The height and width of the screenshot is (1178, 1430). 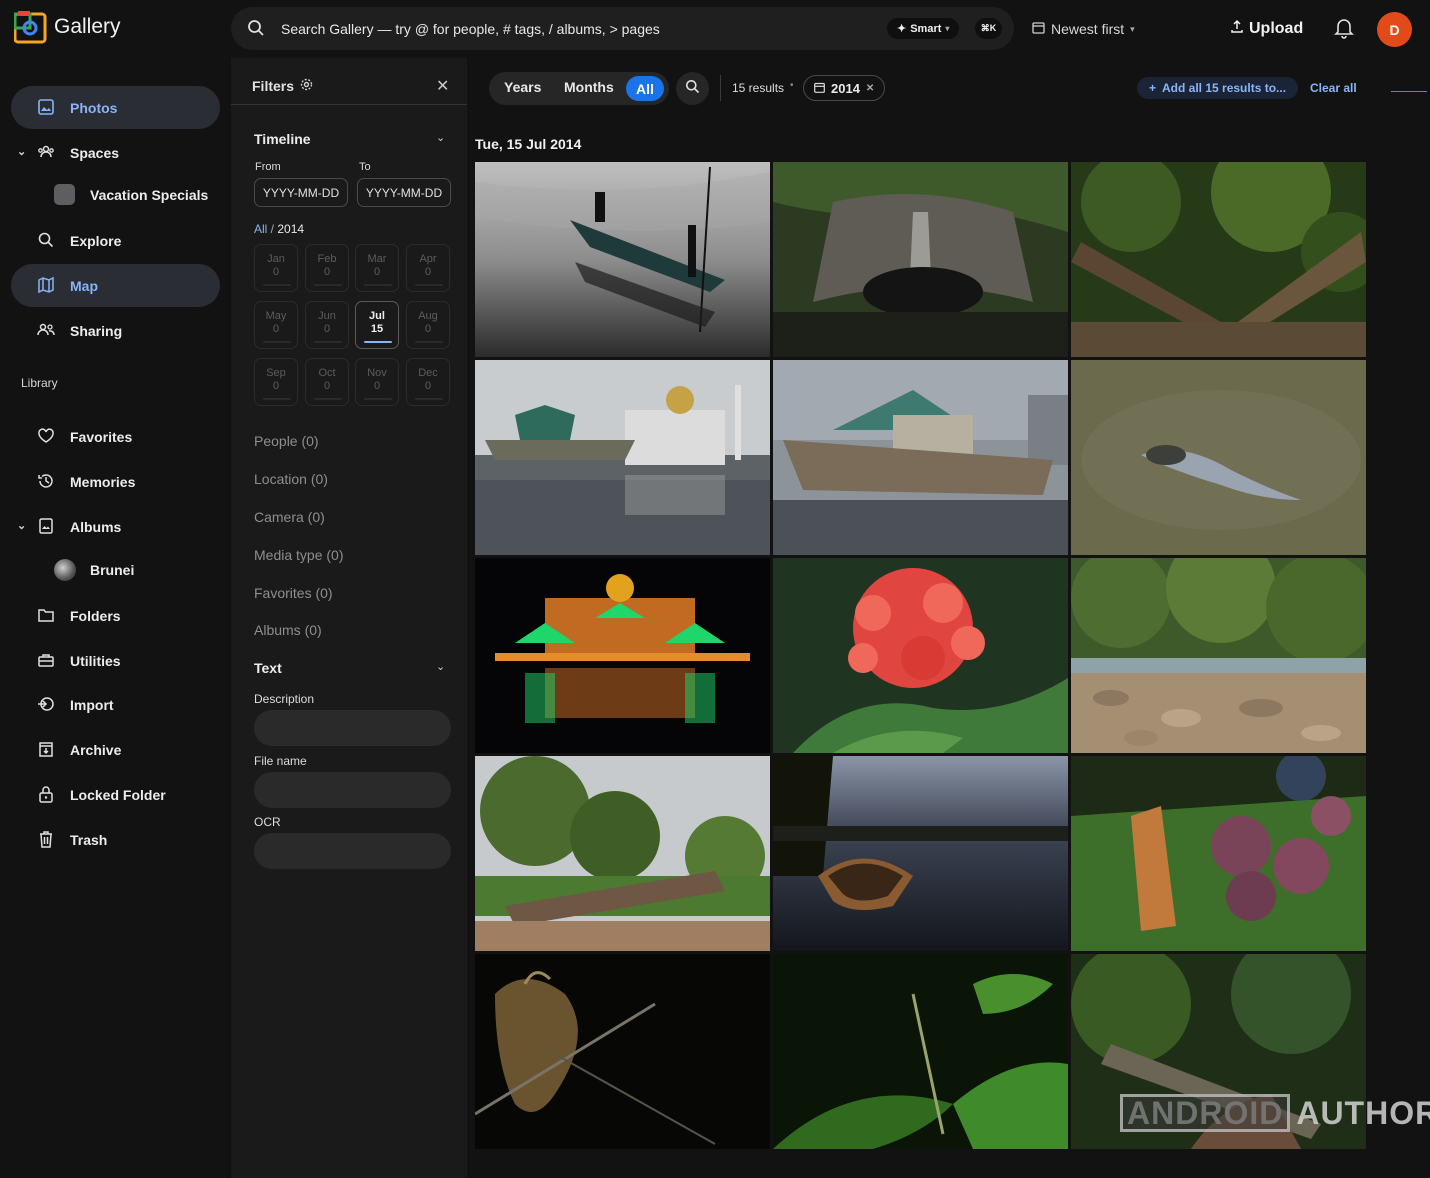 I want to click on month-cell-oct: Oct 0, so click(x=327, y=382).